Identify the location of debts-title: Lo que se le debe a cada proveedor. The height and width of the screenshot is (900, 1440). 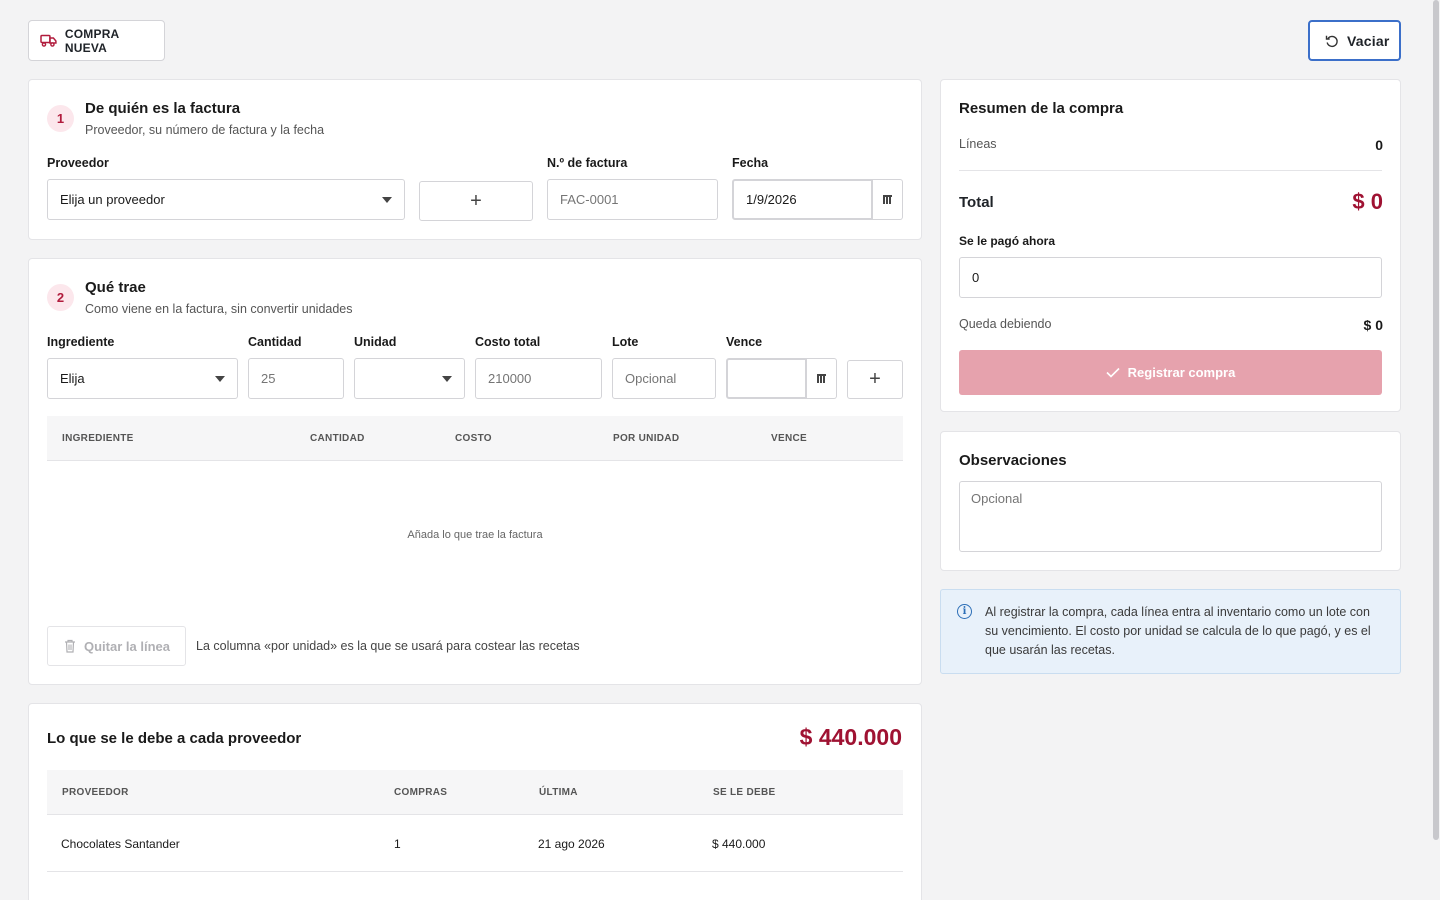
(174, 738).